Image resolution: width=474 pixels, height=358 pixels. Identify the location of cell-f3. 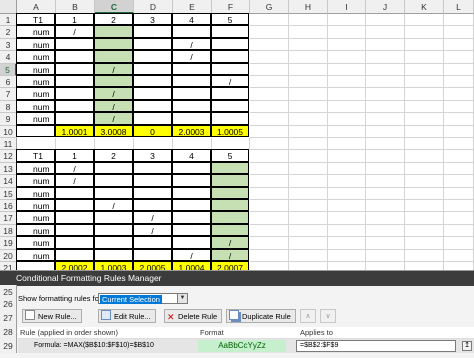
(230, 44).